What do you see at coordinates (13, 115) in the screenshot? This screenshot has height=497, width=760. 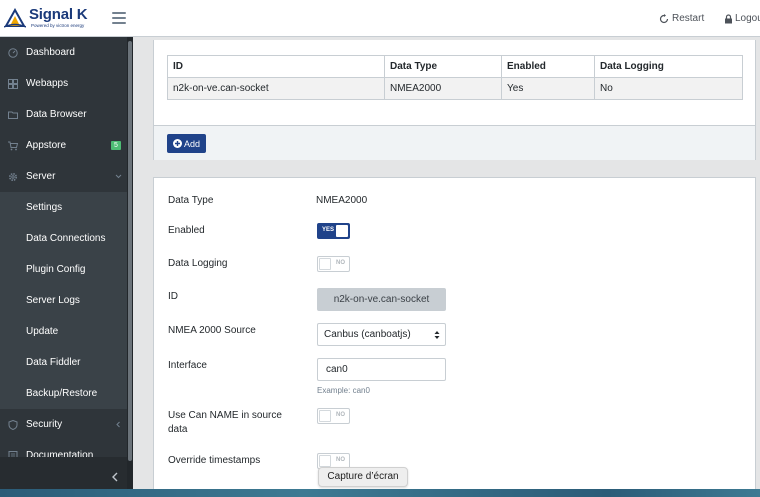 I see `folder-icon` at bounding box center [13, 115].